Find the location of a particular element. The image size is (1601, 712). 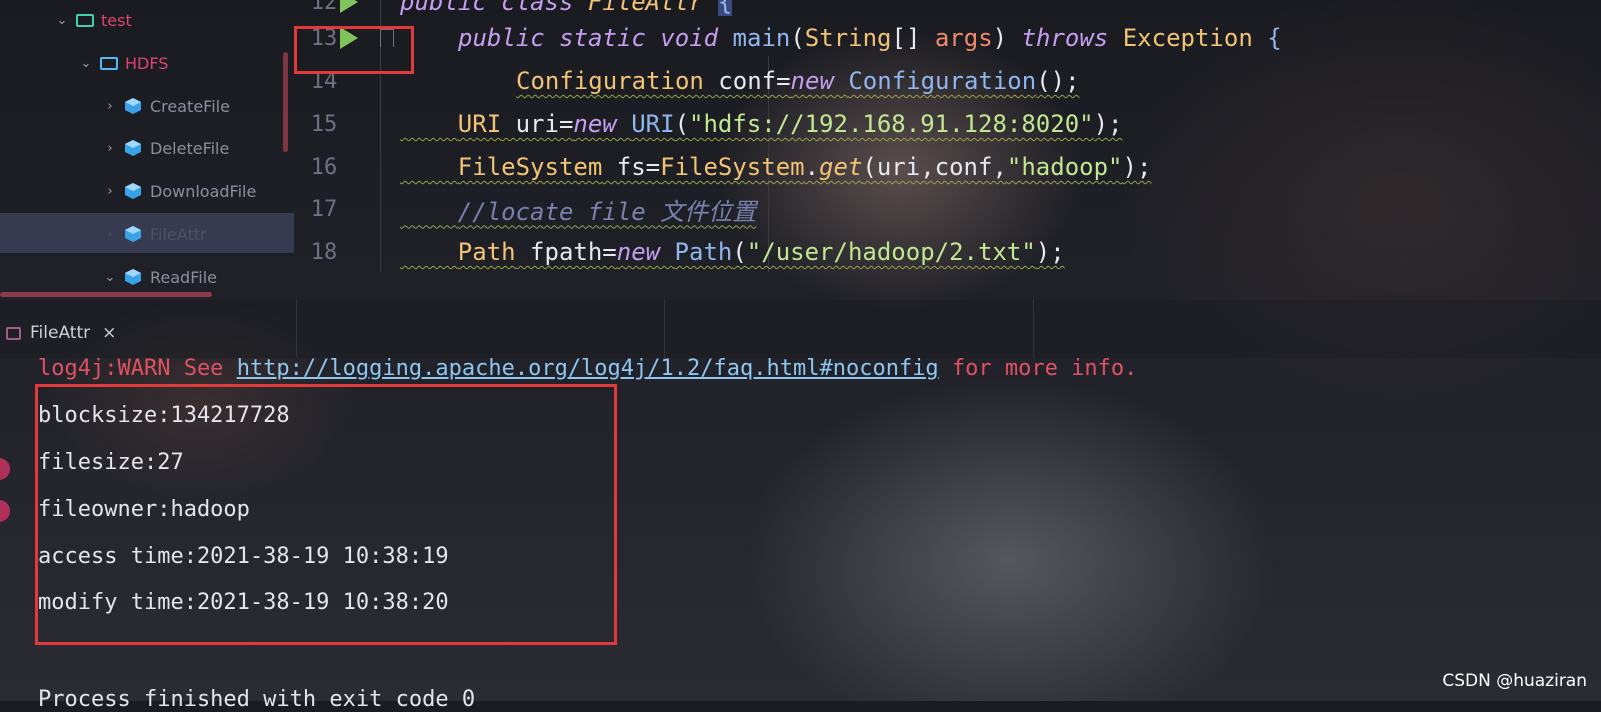

string-literal: "hdfs://192.168.91.128:8020" is located at coordinates (891, 124).